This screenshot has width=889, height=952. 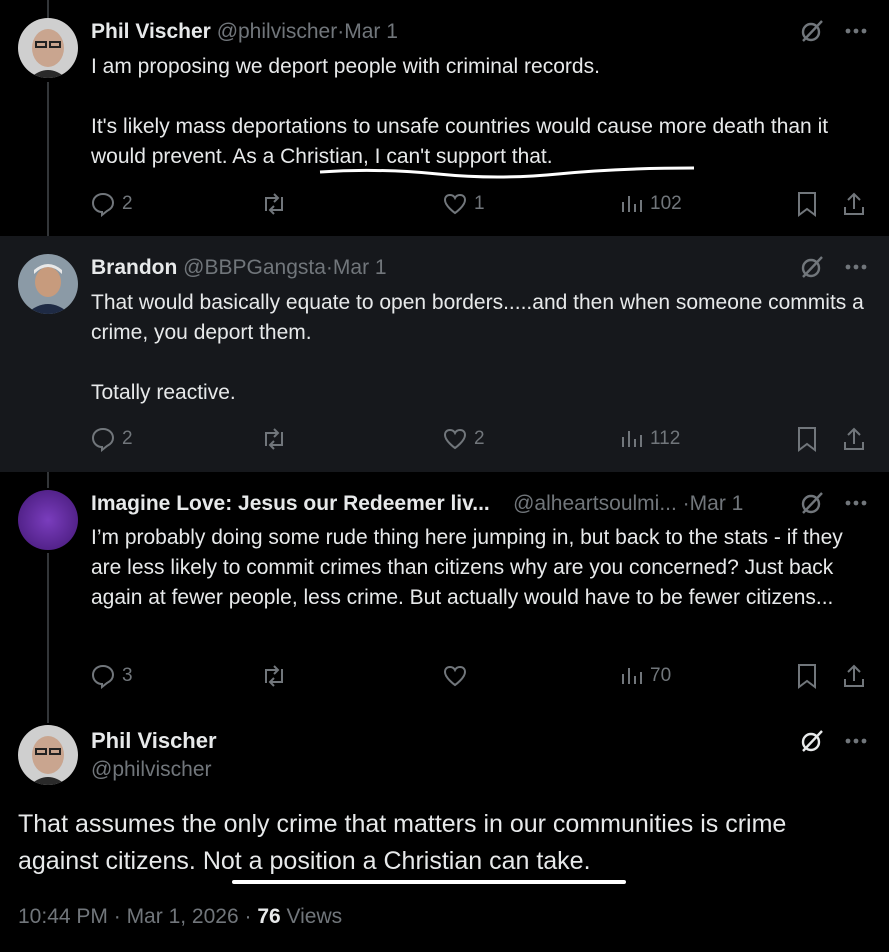 I want to click on views-count: 70, so click(x=661, y=675).